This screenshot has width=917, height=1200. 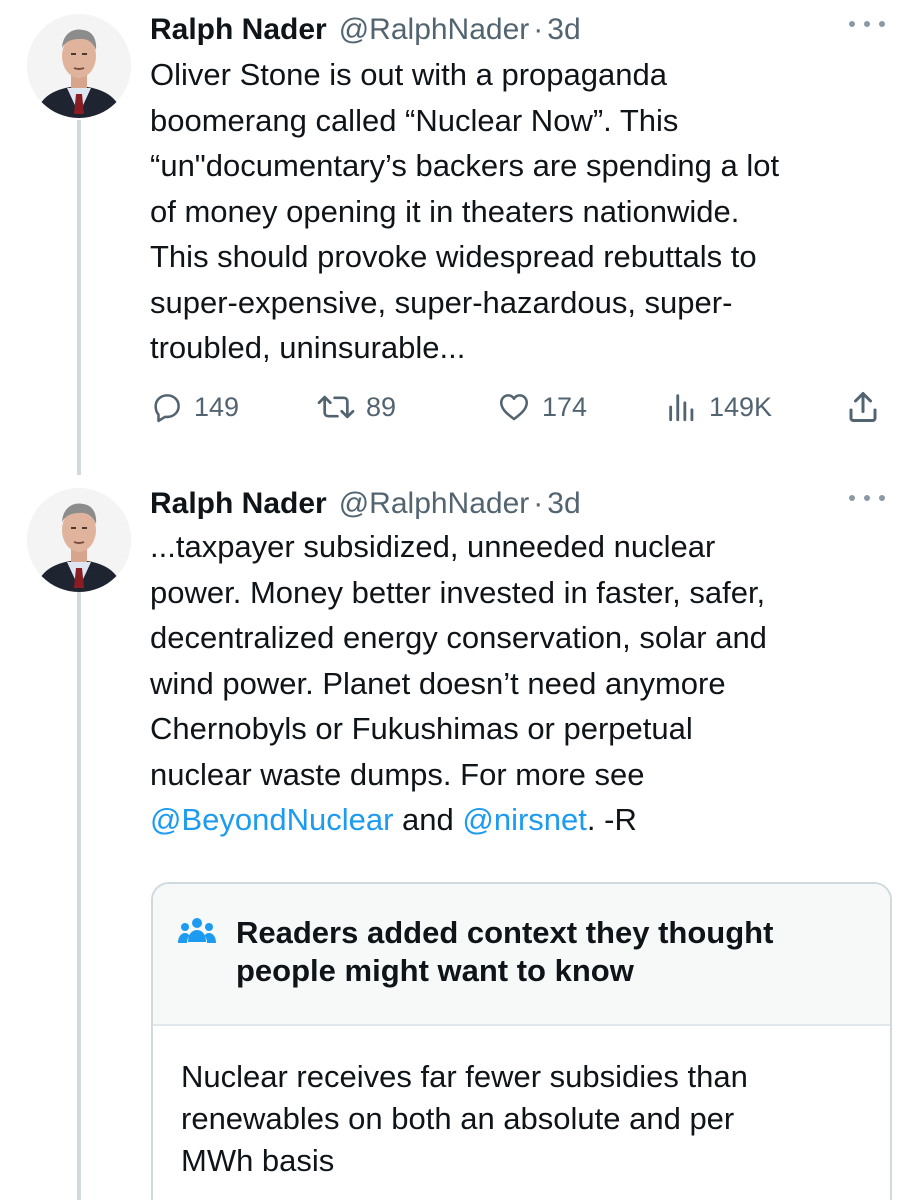 I want to click on tweet-text-line: wind power. Planet doesn’t need anymore, so click(x=438, y=683).